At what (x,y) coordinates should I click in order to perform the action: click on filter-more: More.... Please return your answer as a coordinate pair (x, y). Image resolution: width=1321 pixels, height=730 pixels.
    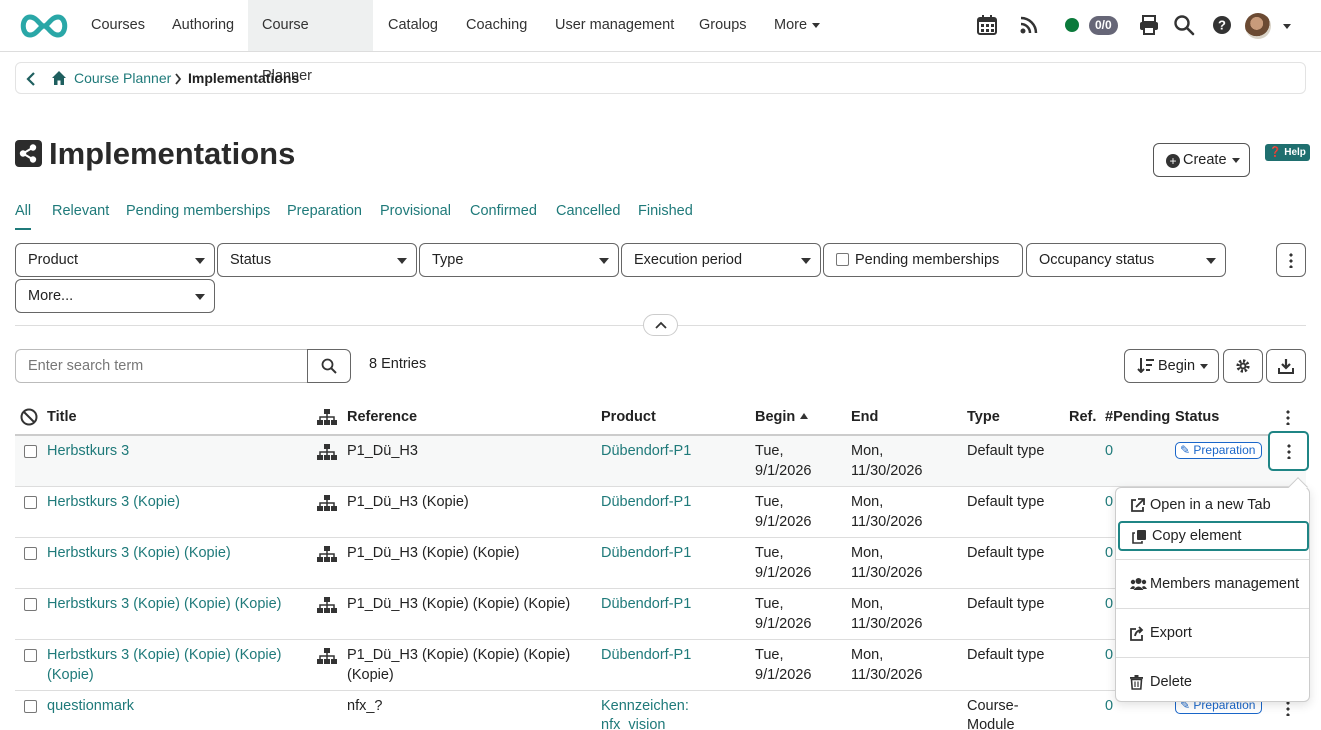
    Looking at the image, I should click on (115, 296).